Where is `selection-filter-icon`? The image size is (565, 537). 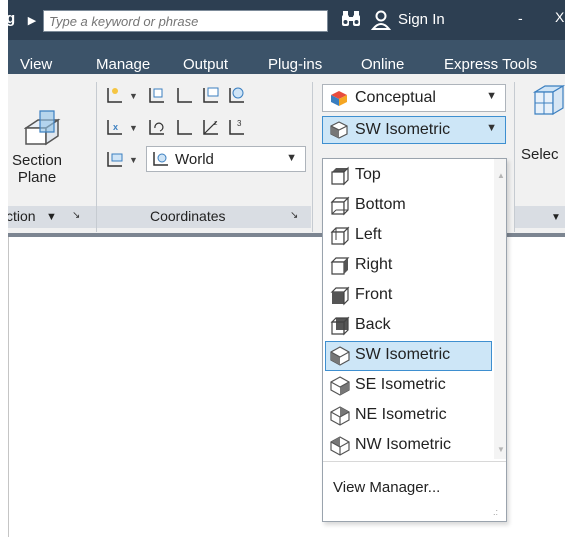 selection-filter-icon is located at coordinates (548, 100).